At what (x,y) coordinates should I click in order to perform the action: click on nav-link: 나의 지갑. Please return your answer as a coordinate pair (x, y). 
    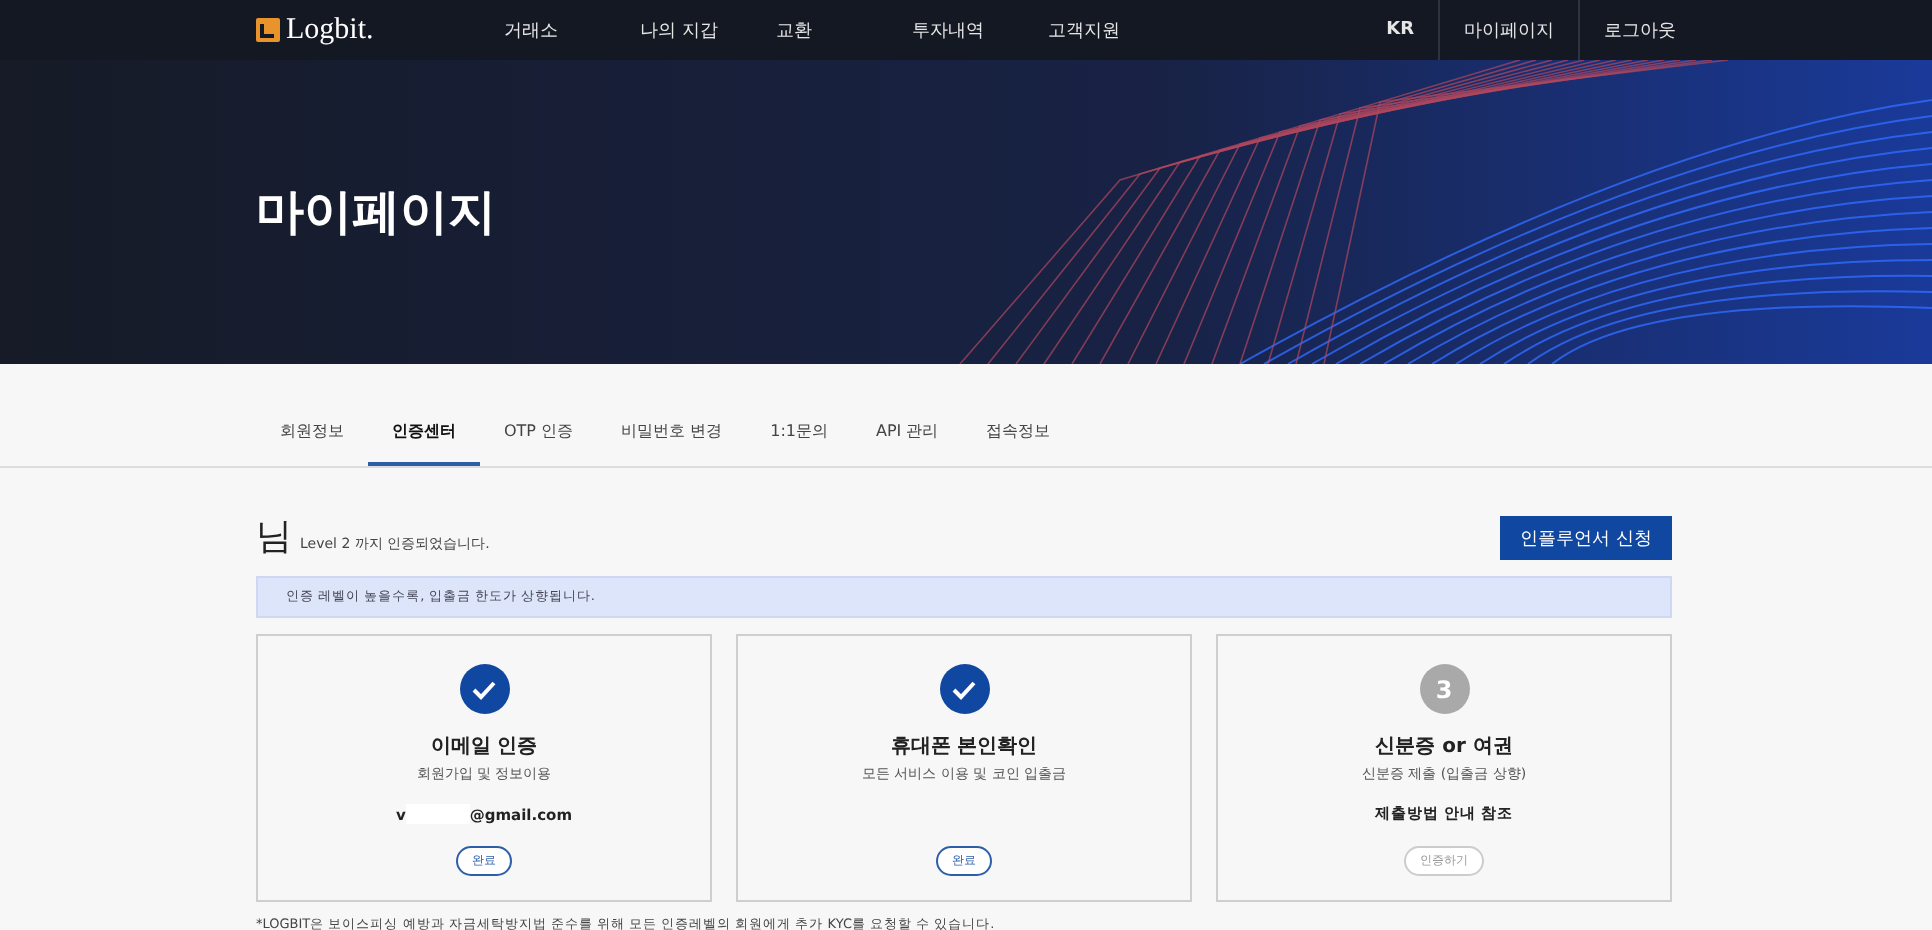
    Looking at the image, I should click on (708, 30).